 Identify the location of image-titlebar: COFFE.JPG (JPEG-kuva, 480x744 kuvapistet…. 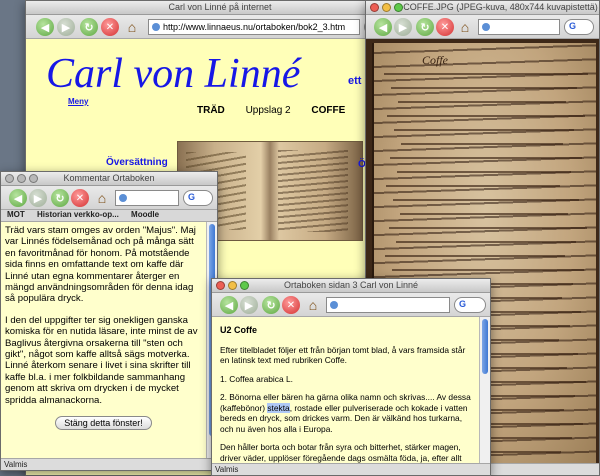
(482, 8).